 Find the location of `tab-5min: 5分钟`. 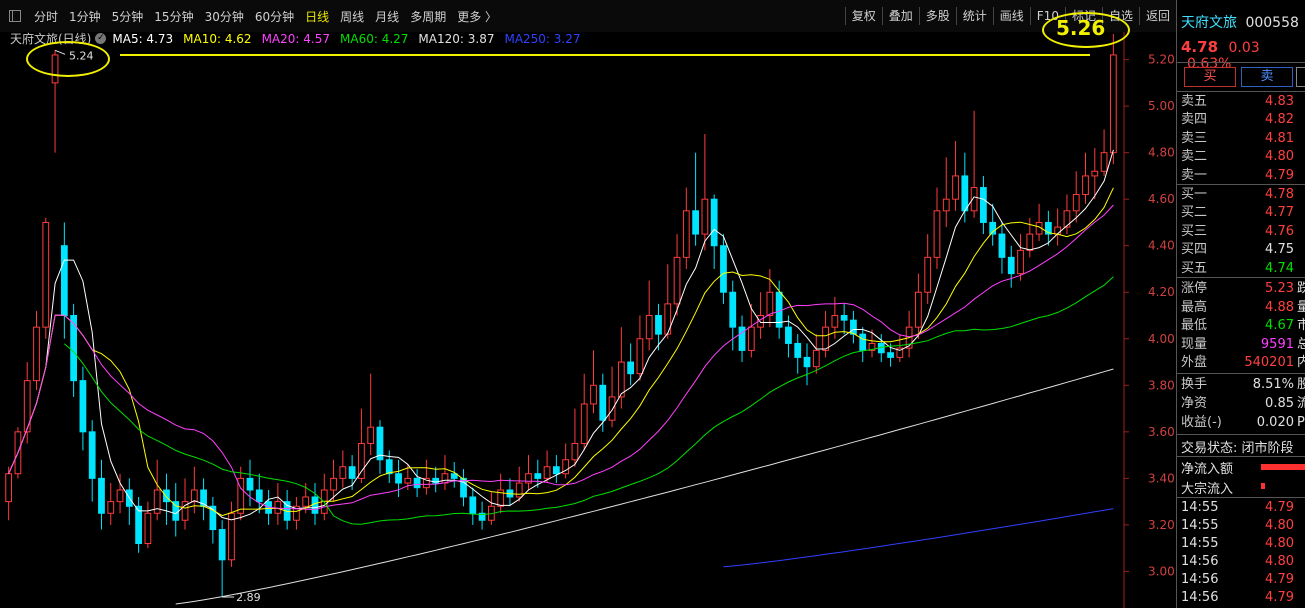

tab-5min: 5分钟 is located at coordinates (128, 16).